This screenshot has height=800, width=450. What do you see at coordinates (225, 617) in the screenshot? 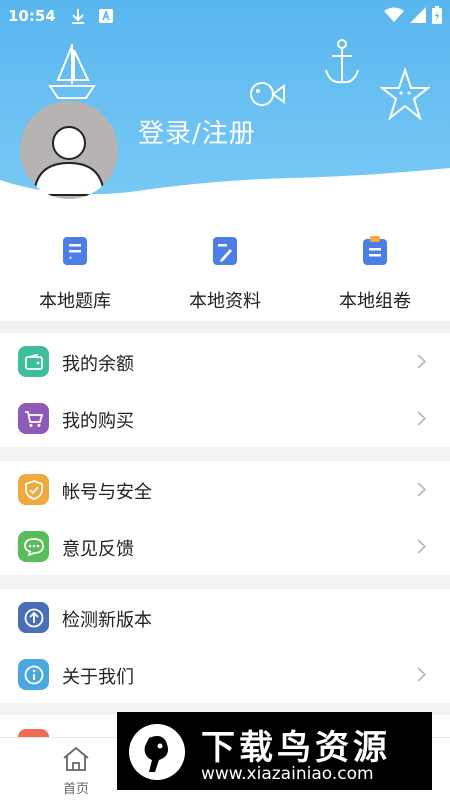
I see `menu-item-check-update: 检测新版本` at bounding box center [225, 617].